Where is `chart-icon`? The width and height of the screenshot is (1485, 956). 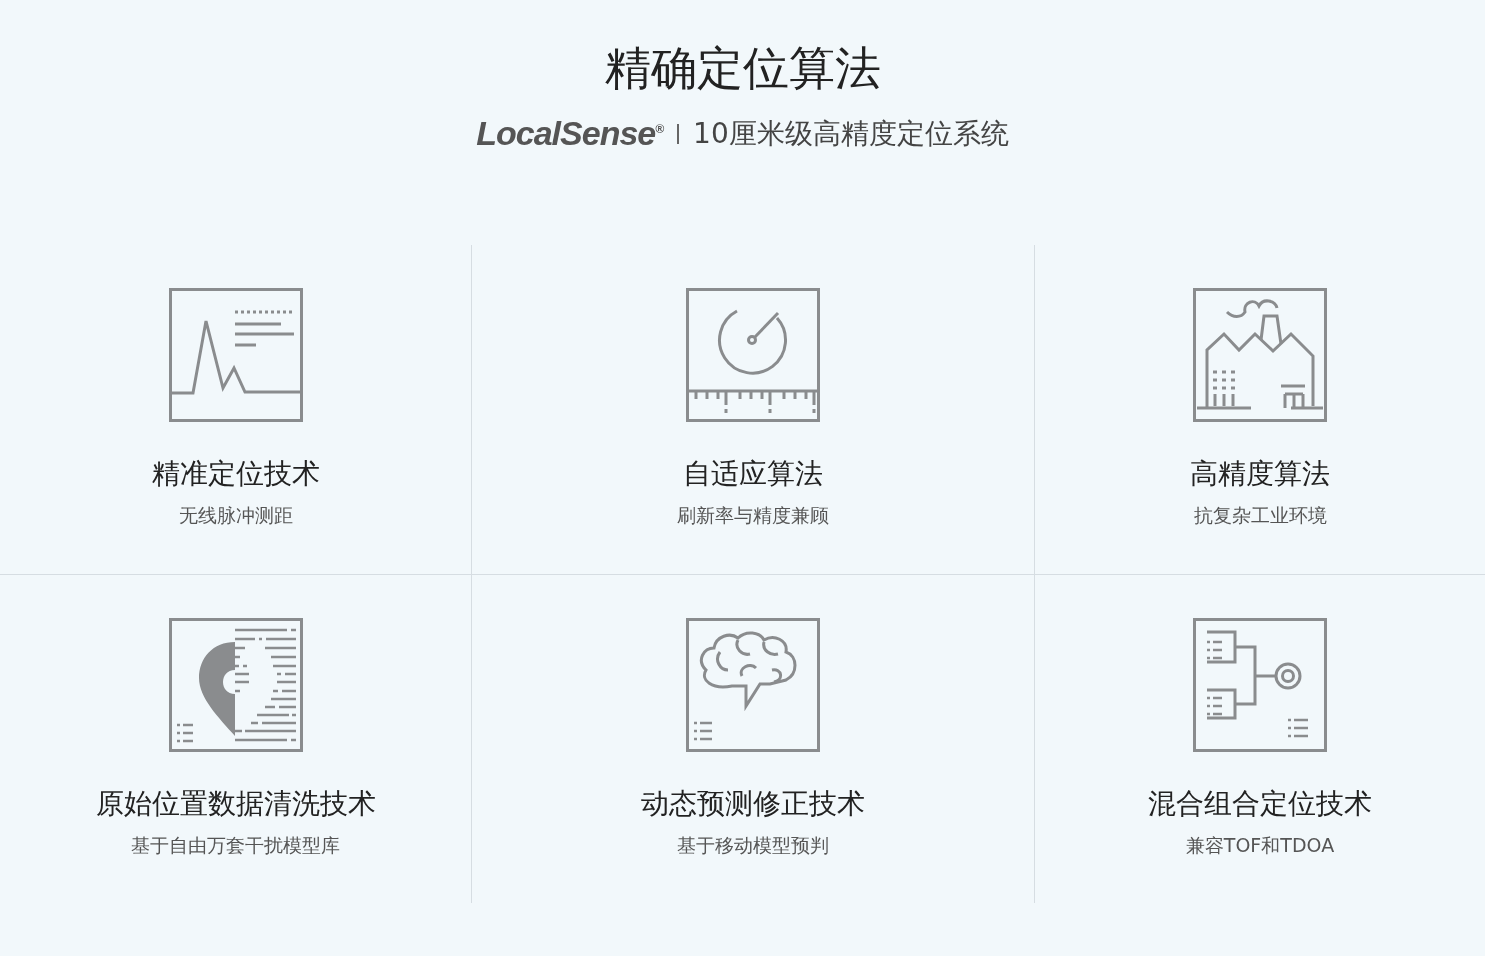 chart-icon is located at coordinates (235, 355).